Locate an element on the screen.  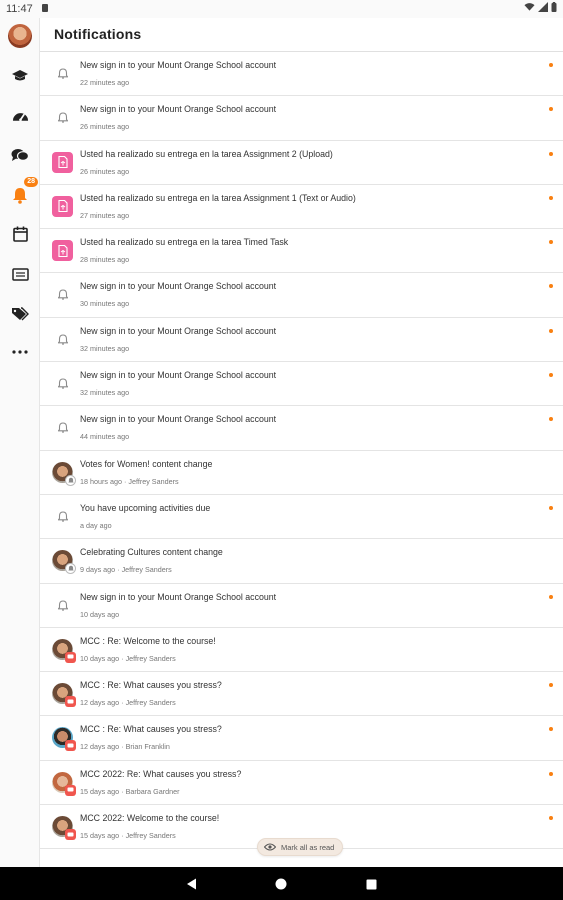
dashboard-icon is located at coordinates (20, 116).